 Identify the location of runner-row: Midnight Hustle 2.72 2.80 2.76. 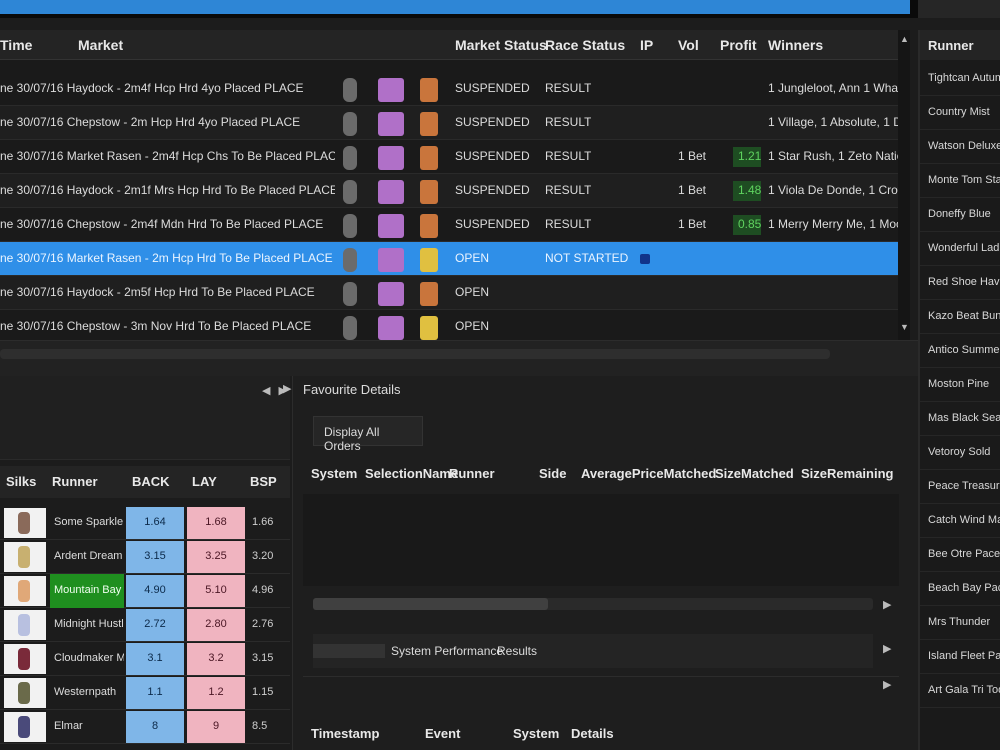
(145, 625).